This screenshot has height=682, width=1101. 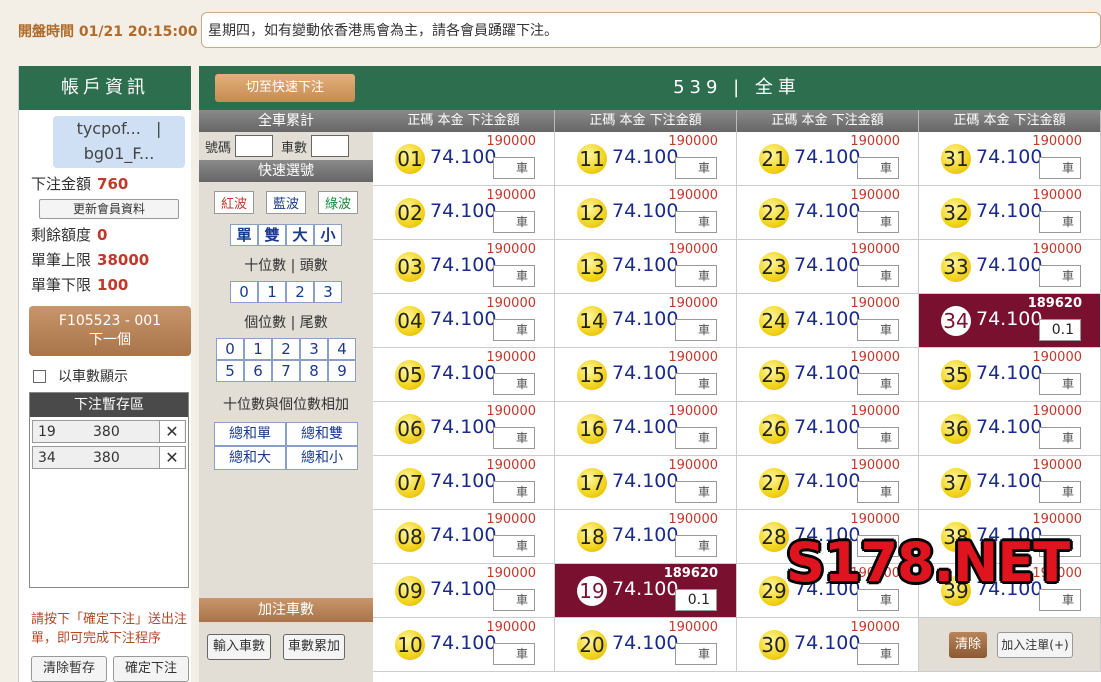 What do you see at coordinates (410, 645) in the screenshot?
I see `number-ball: 10` at bounding box center [410, 645].